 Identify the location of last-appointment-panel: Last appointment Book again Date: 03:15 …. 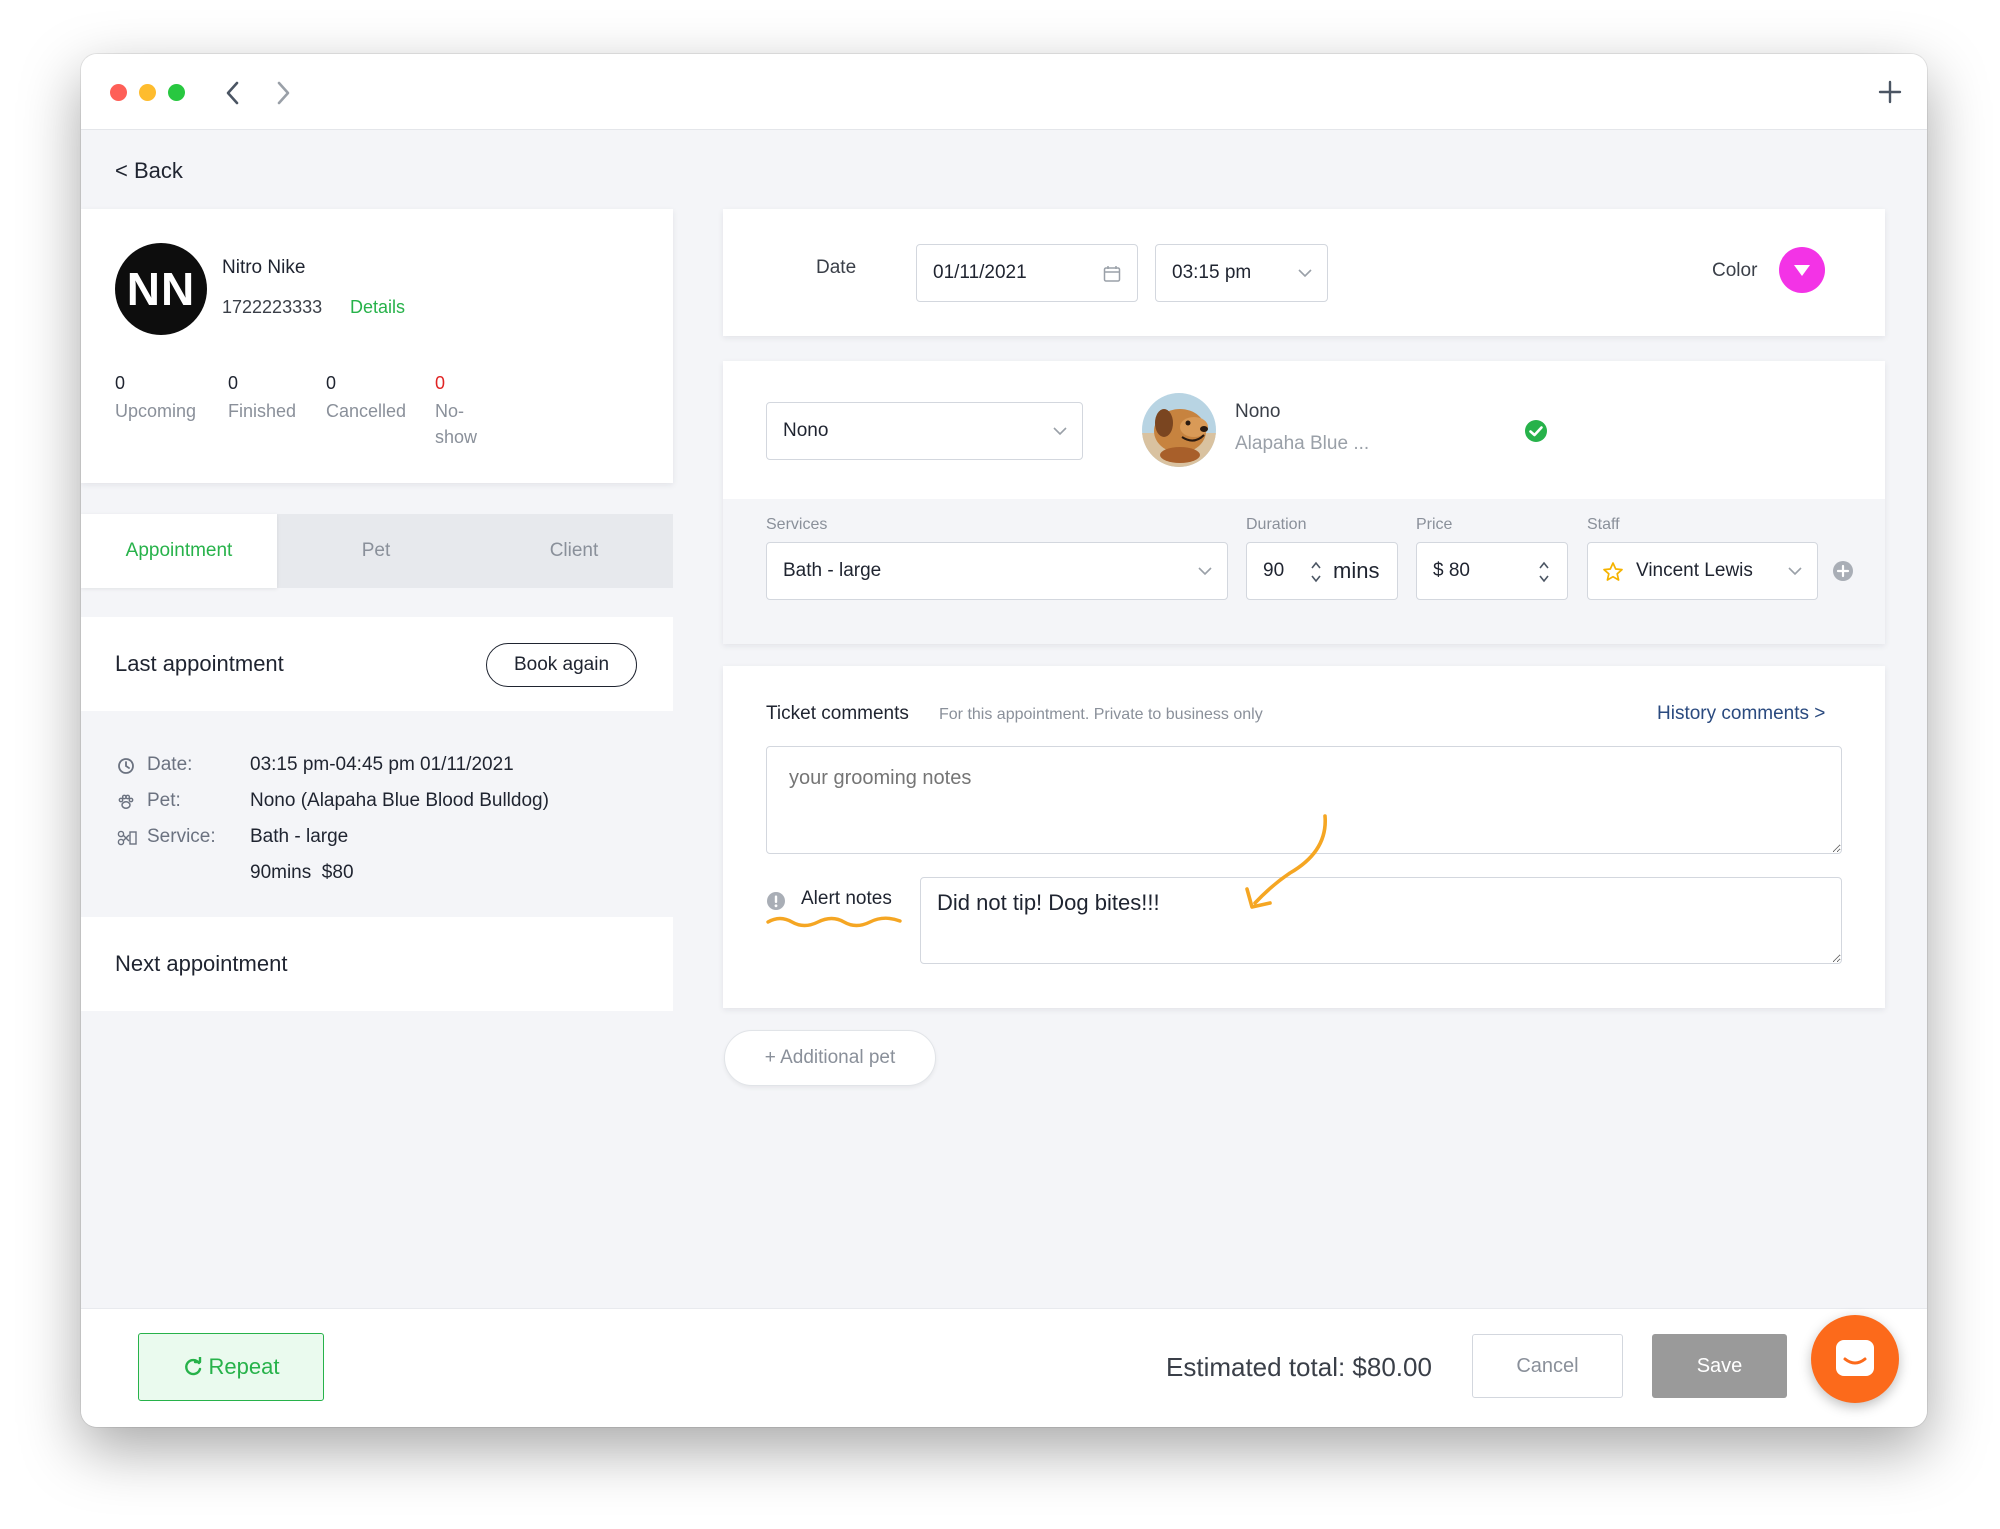
(377, 919).